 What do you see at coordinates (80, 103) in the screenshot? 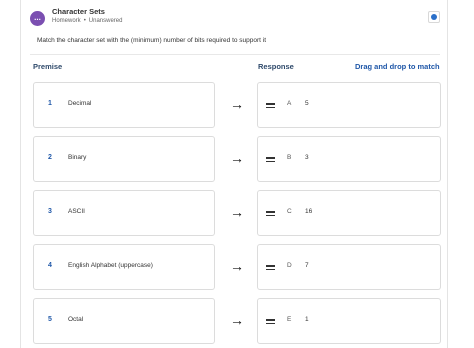
I see `premise-label: Decimal` at bounding box center [80, 103].